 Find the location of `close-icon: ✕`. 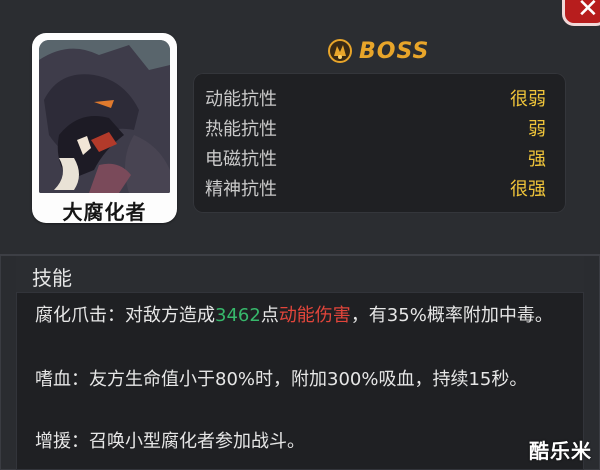

close-icon: ✕ is located at coordinates (588, 12).